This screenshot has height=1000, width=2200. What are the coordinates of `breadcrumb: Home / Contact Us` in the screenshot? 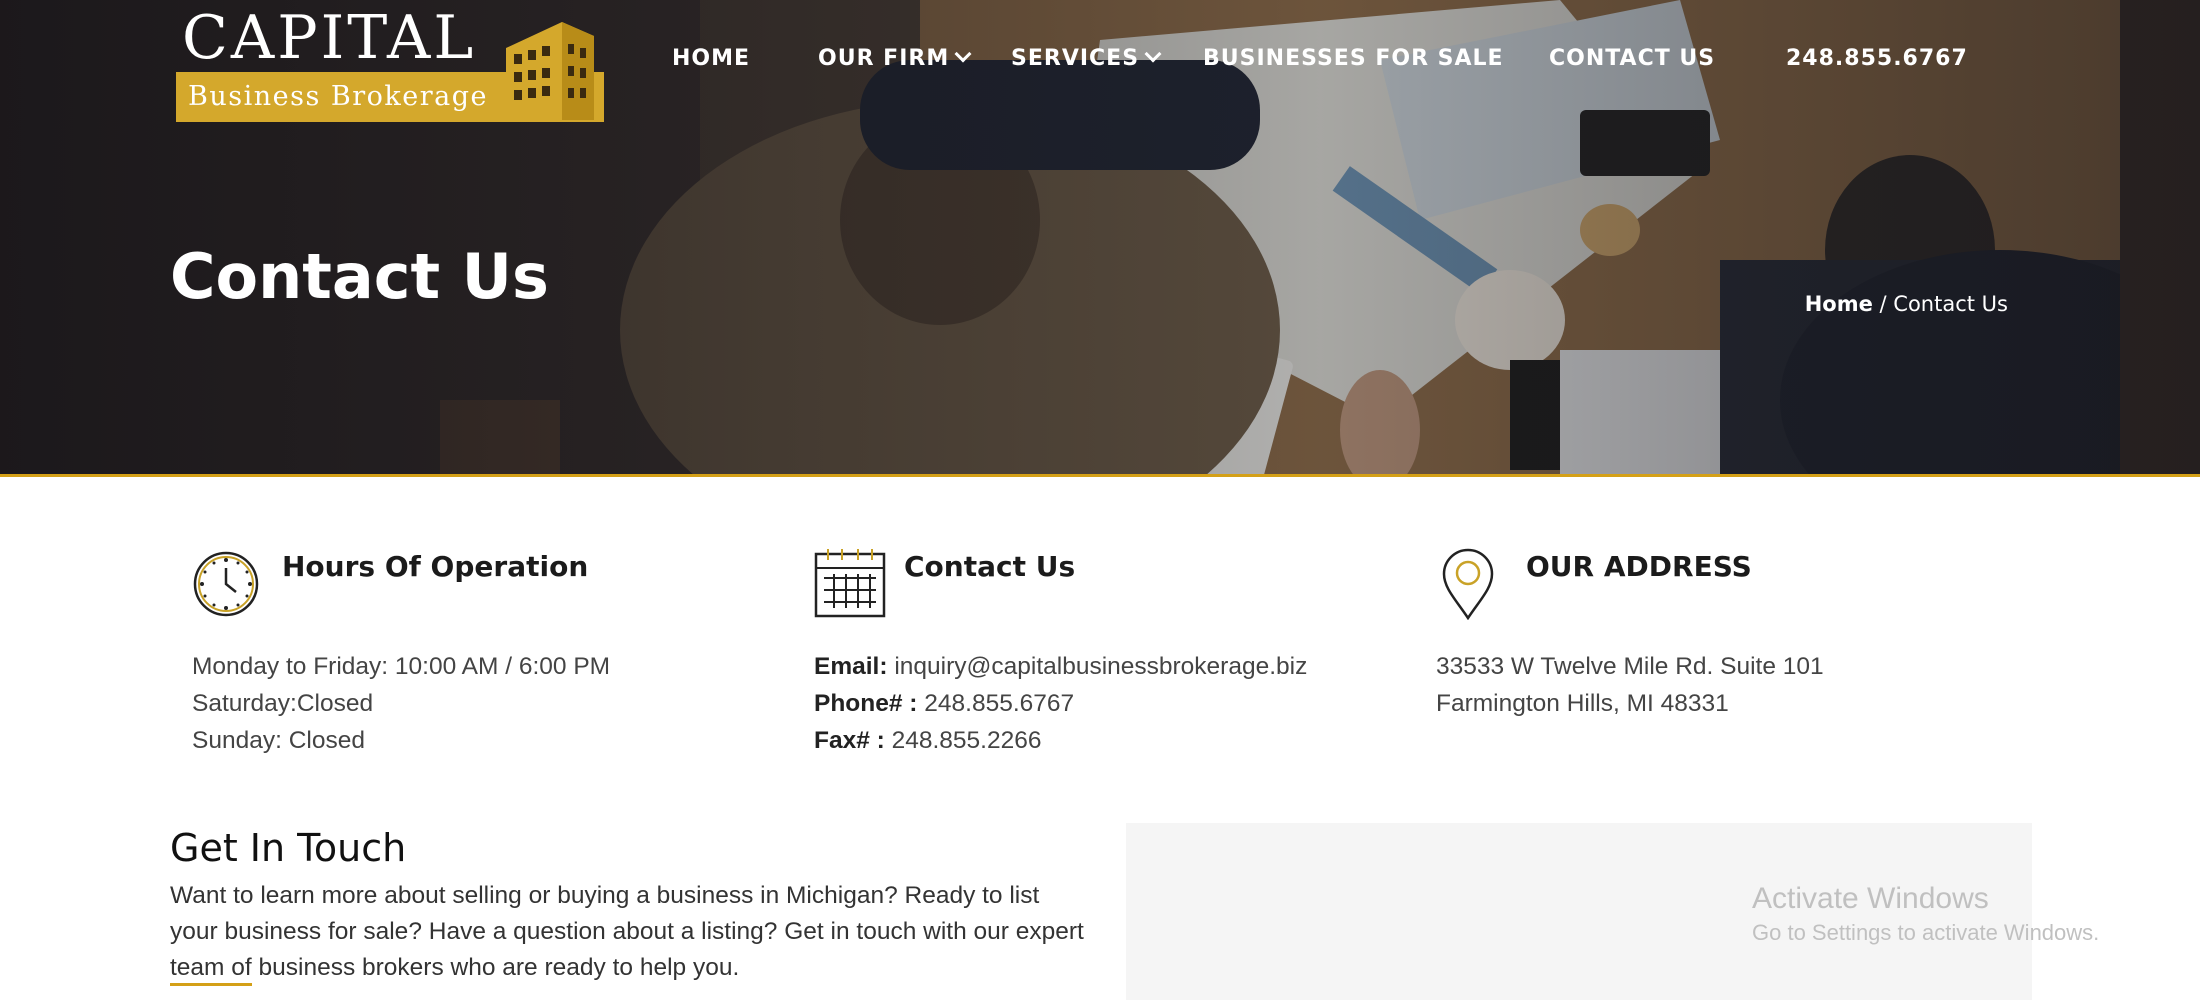 It's located at (1906, 304).